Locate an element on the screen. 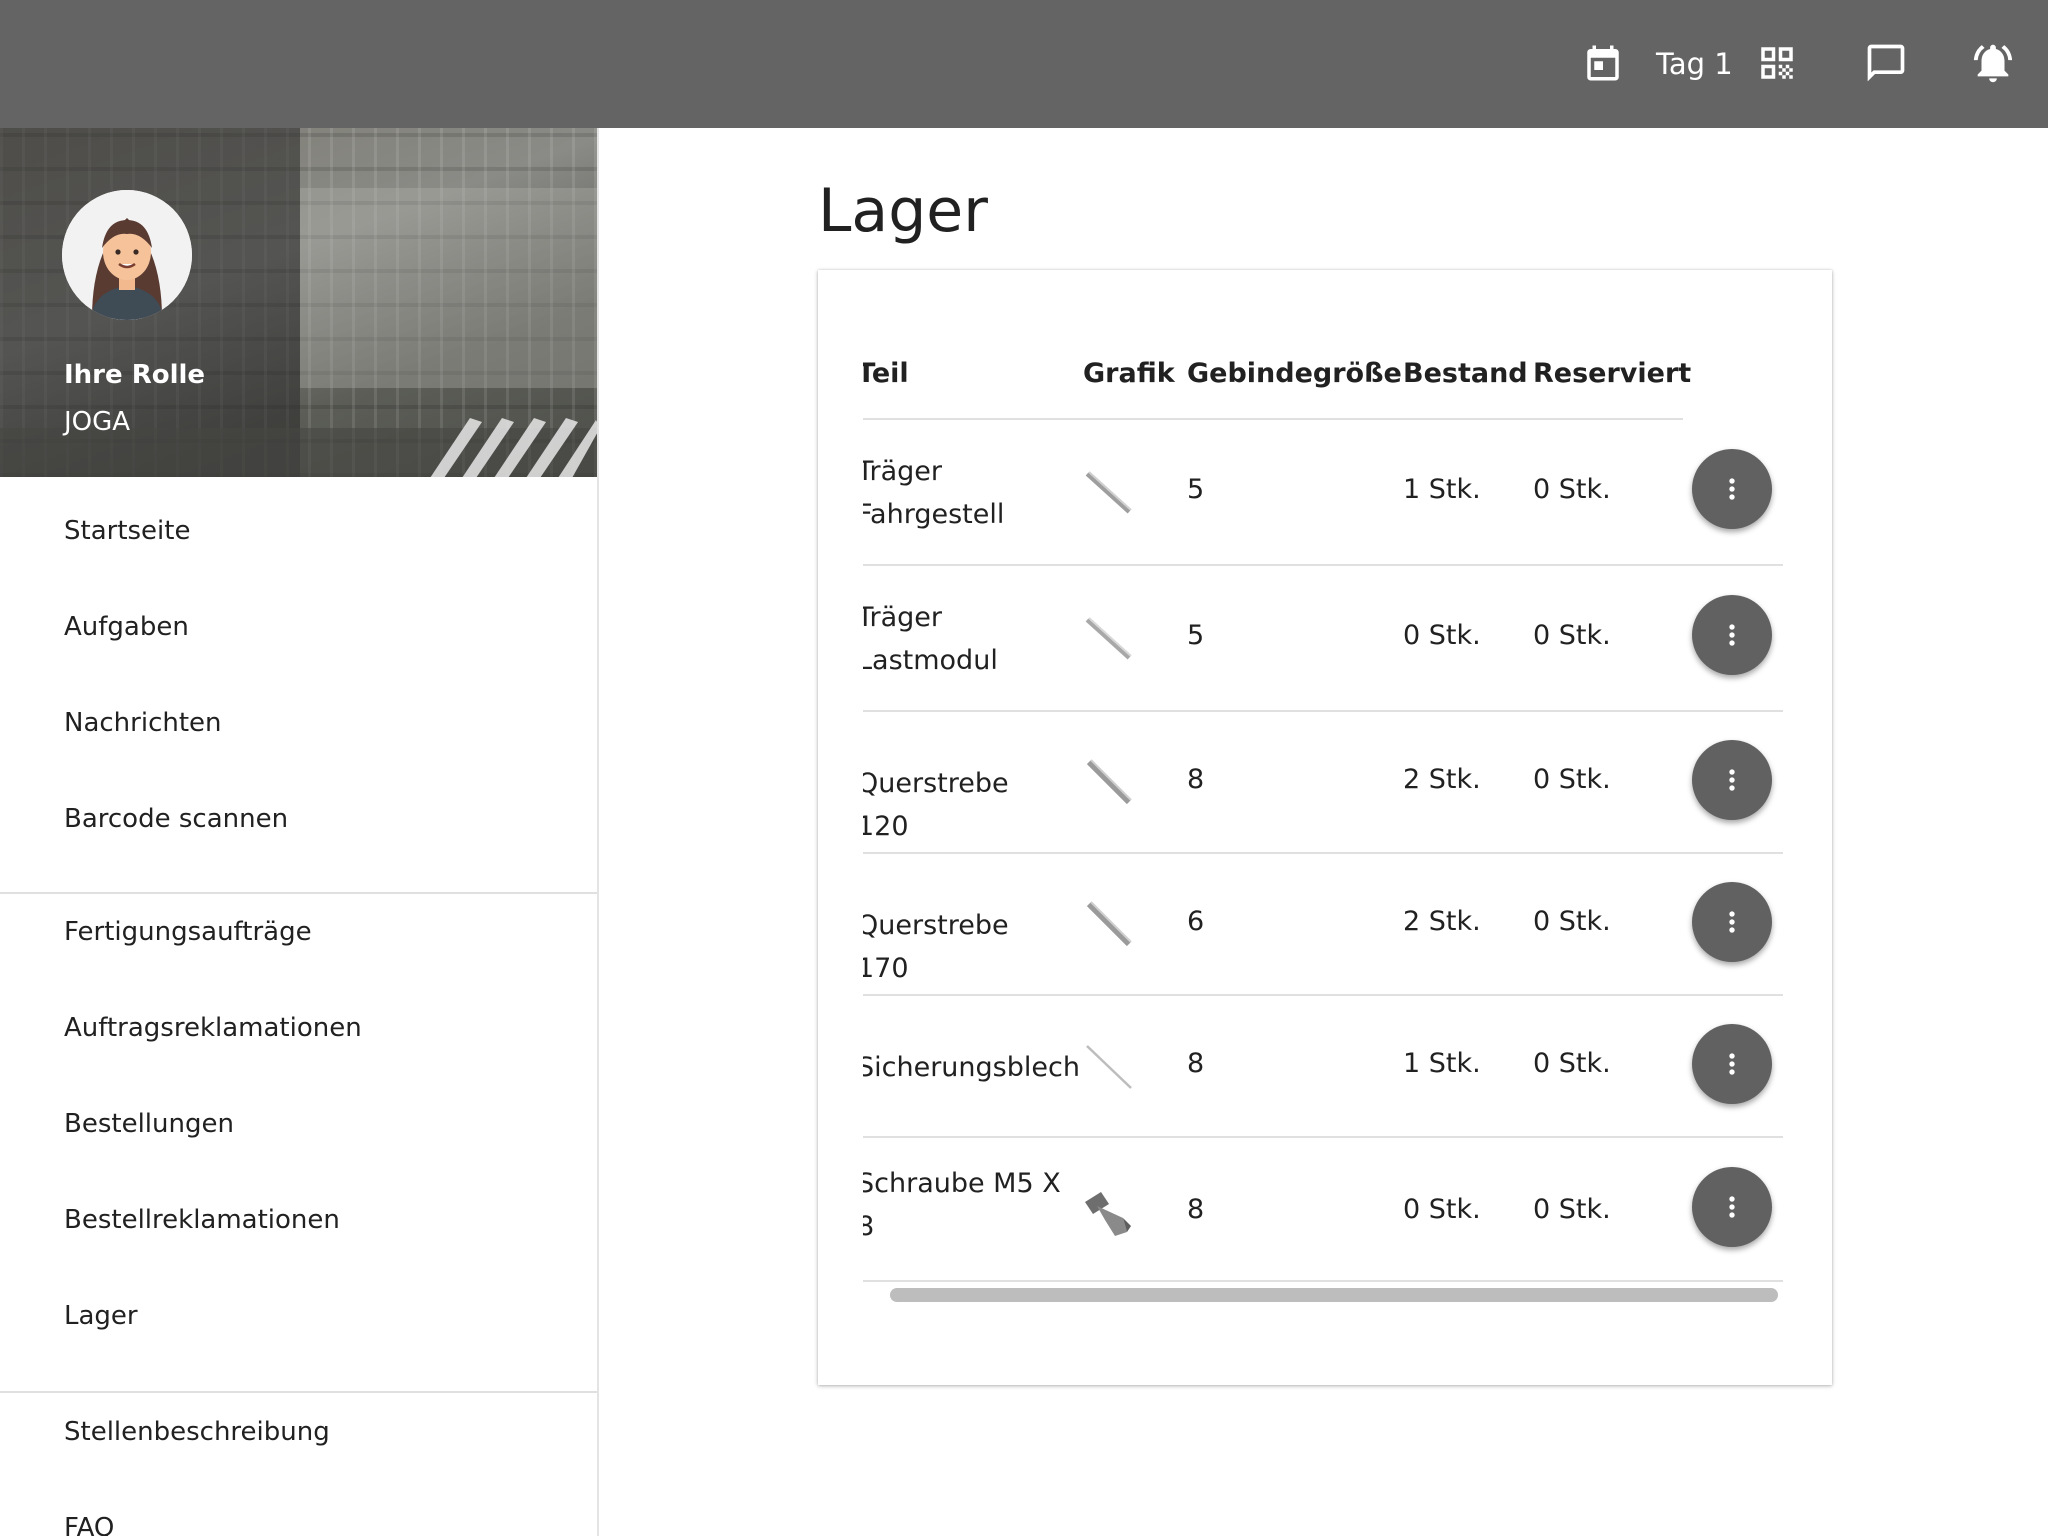  nav-item-stellenbeschreibung: Stellenbeschreibung is located at coordinates (298, 1432).